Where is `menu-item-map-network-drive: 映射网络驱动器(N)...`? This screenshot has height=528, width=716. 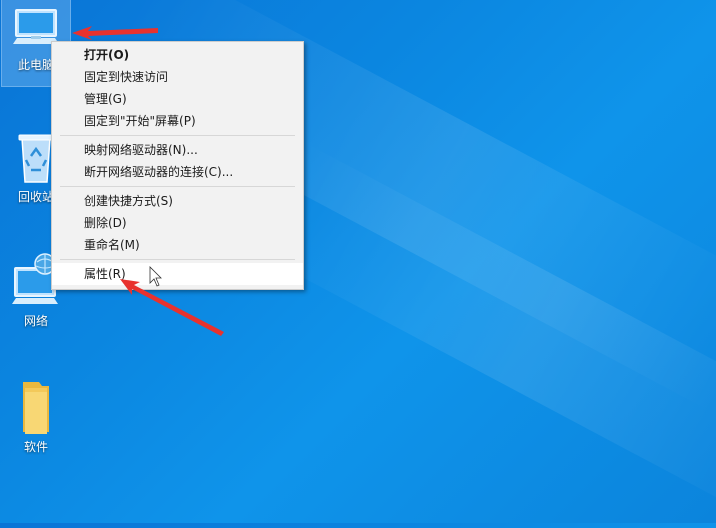
menu-item-map-network-drive: 映射网络驱动器(N)... is located at coordinates (177, 150).